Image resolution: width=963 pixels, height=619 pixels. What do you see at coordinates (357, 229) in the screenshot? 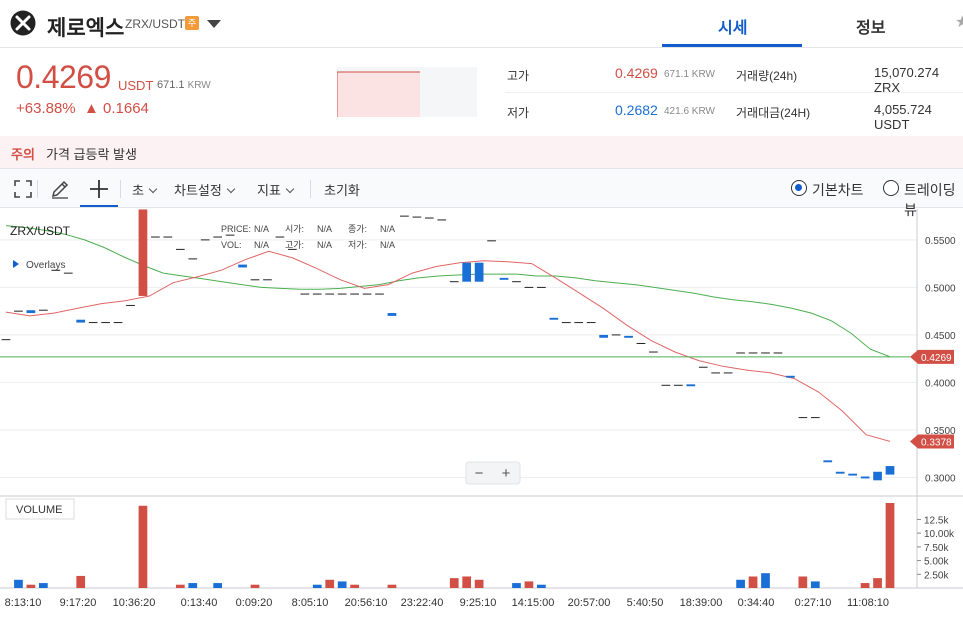
I see `legend-text: 종가:` at bounding box center [357, 229].